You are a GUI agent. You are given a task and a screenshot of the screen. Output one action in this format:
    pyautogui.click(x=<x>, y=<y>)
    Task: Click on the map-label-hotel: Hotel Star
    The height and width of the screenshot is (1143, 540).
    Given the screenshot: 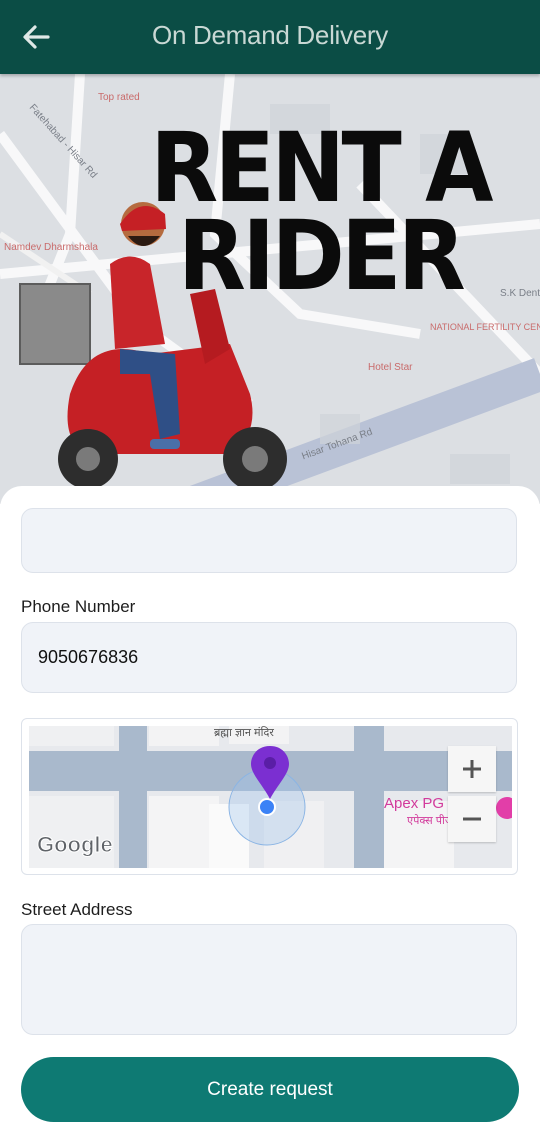 What is the action you would take?
    pyautogui.click(x=390, y=367)
    